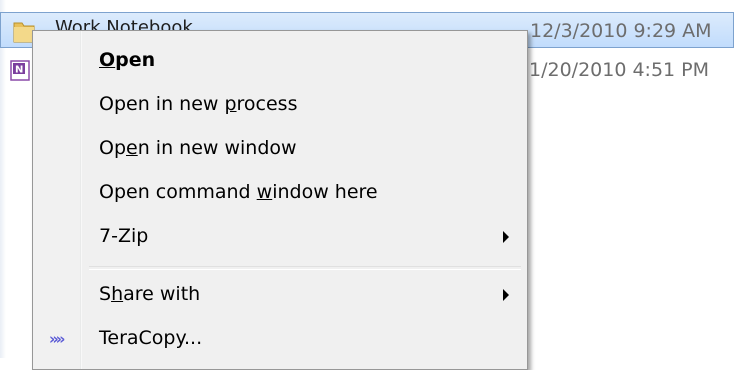 This screenshot has height=370, width=734. What do you see at coordinates (57, 339) in the screenshot?
I see `teracopy-icon: »»` at bounding box center [57, 339].